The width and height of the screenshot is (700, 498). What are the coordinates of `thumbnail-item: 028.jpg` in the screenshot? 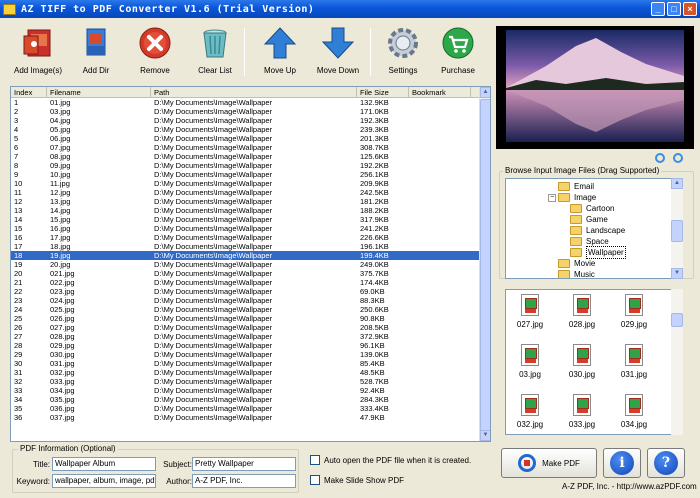 It's located at (582, 314).